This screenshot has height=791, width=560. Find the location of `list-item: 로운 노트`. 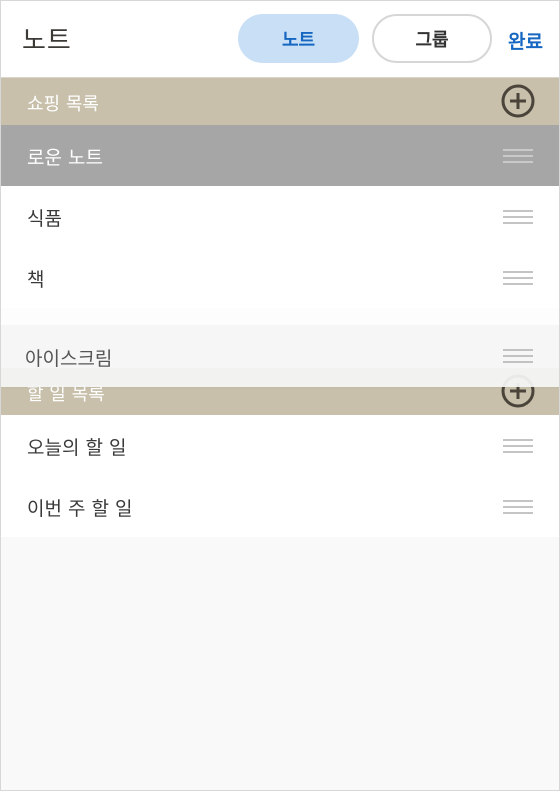

list-item: 로운 노트 is located at coordinates (280, 155).